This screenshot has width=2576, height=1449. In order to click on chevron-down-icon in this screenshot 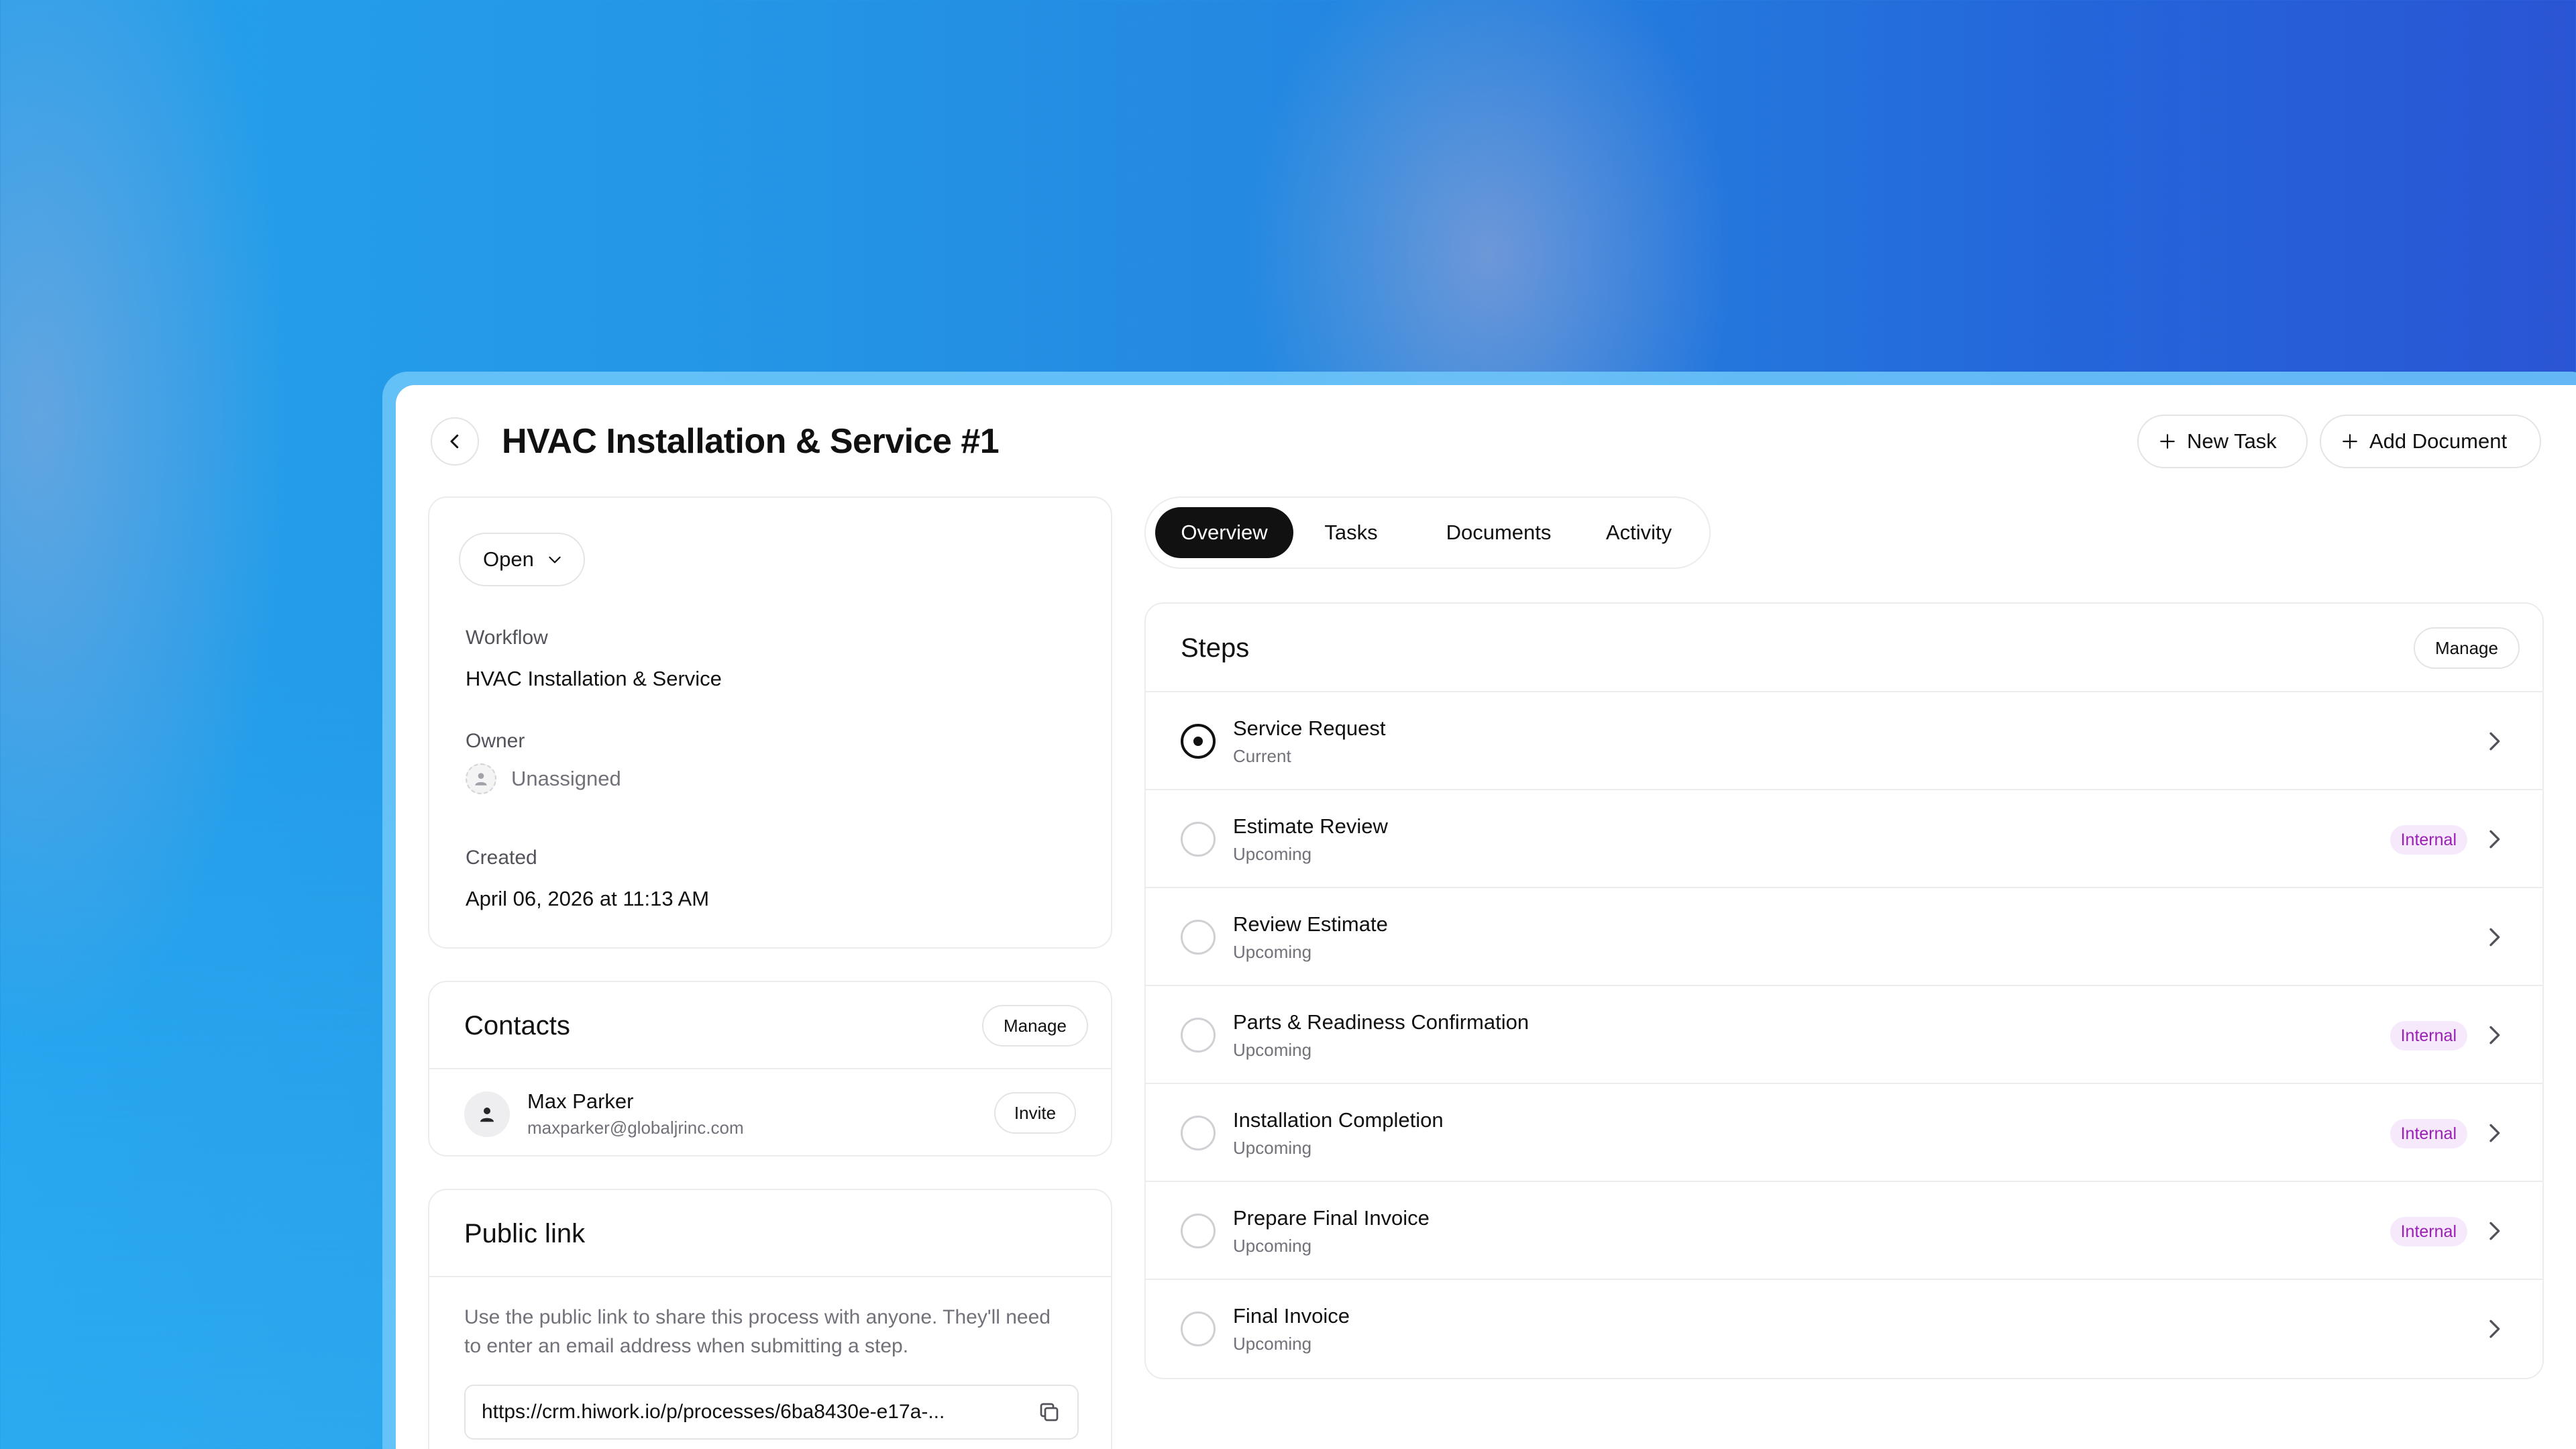, I will do `click(555, 560)`.